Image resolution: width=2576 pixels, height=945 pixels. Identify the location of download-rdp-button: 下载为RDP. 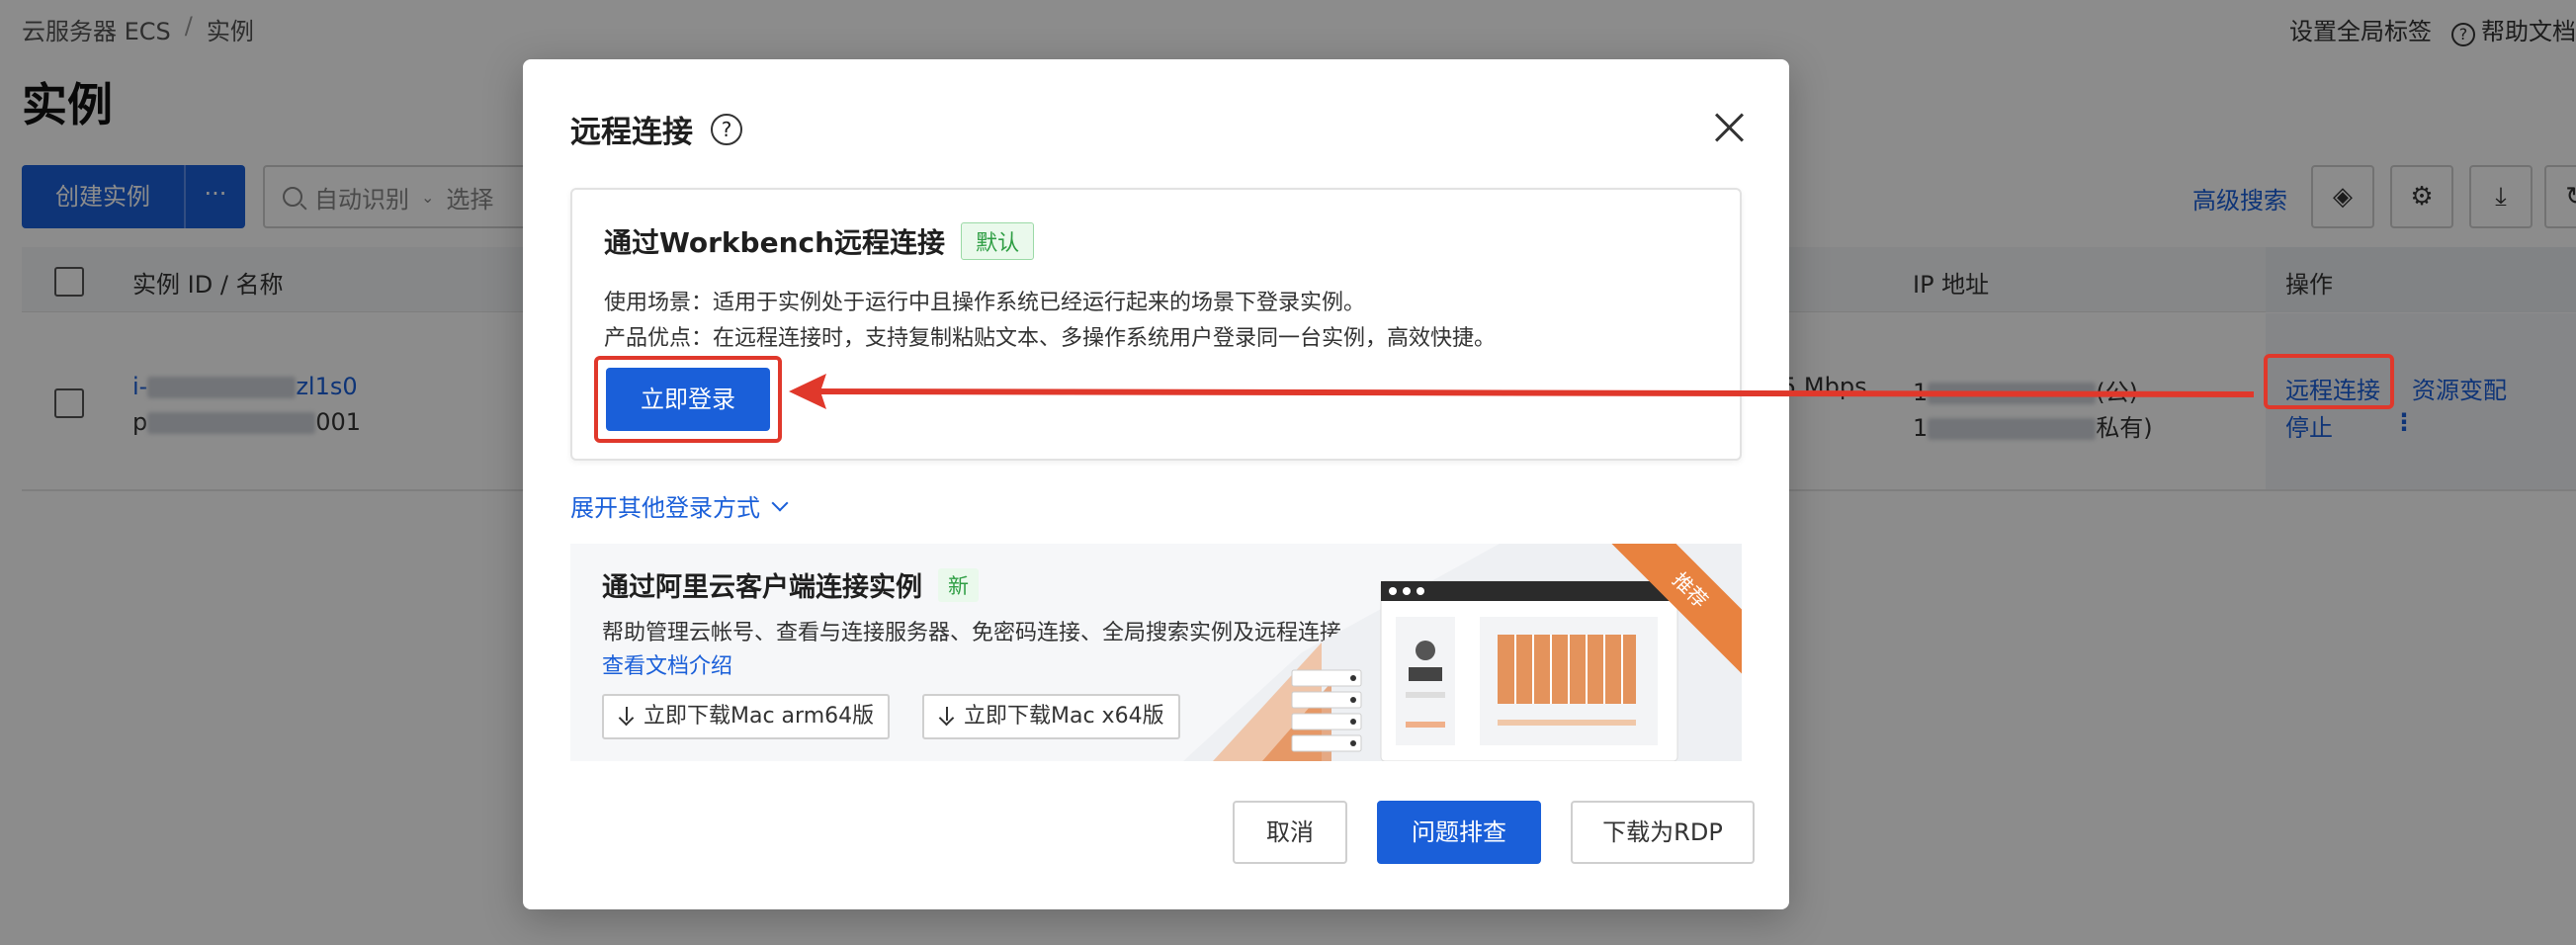
(1663, 833).